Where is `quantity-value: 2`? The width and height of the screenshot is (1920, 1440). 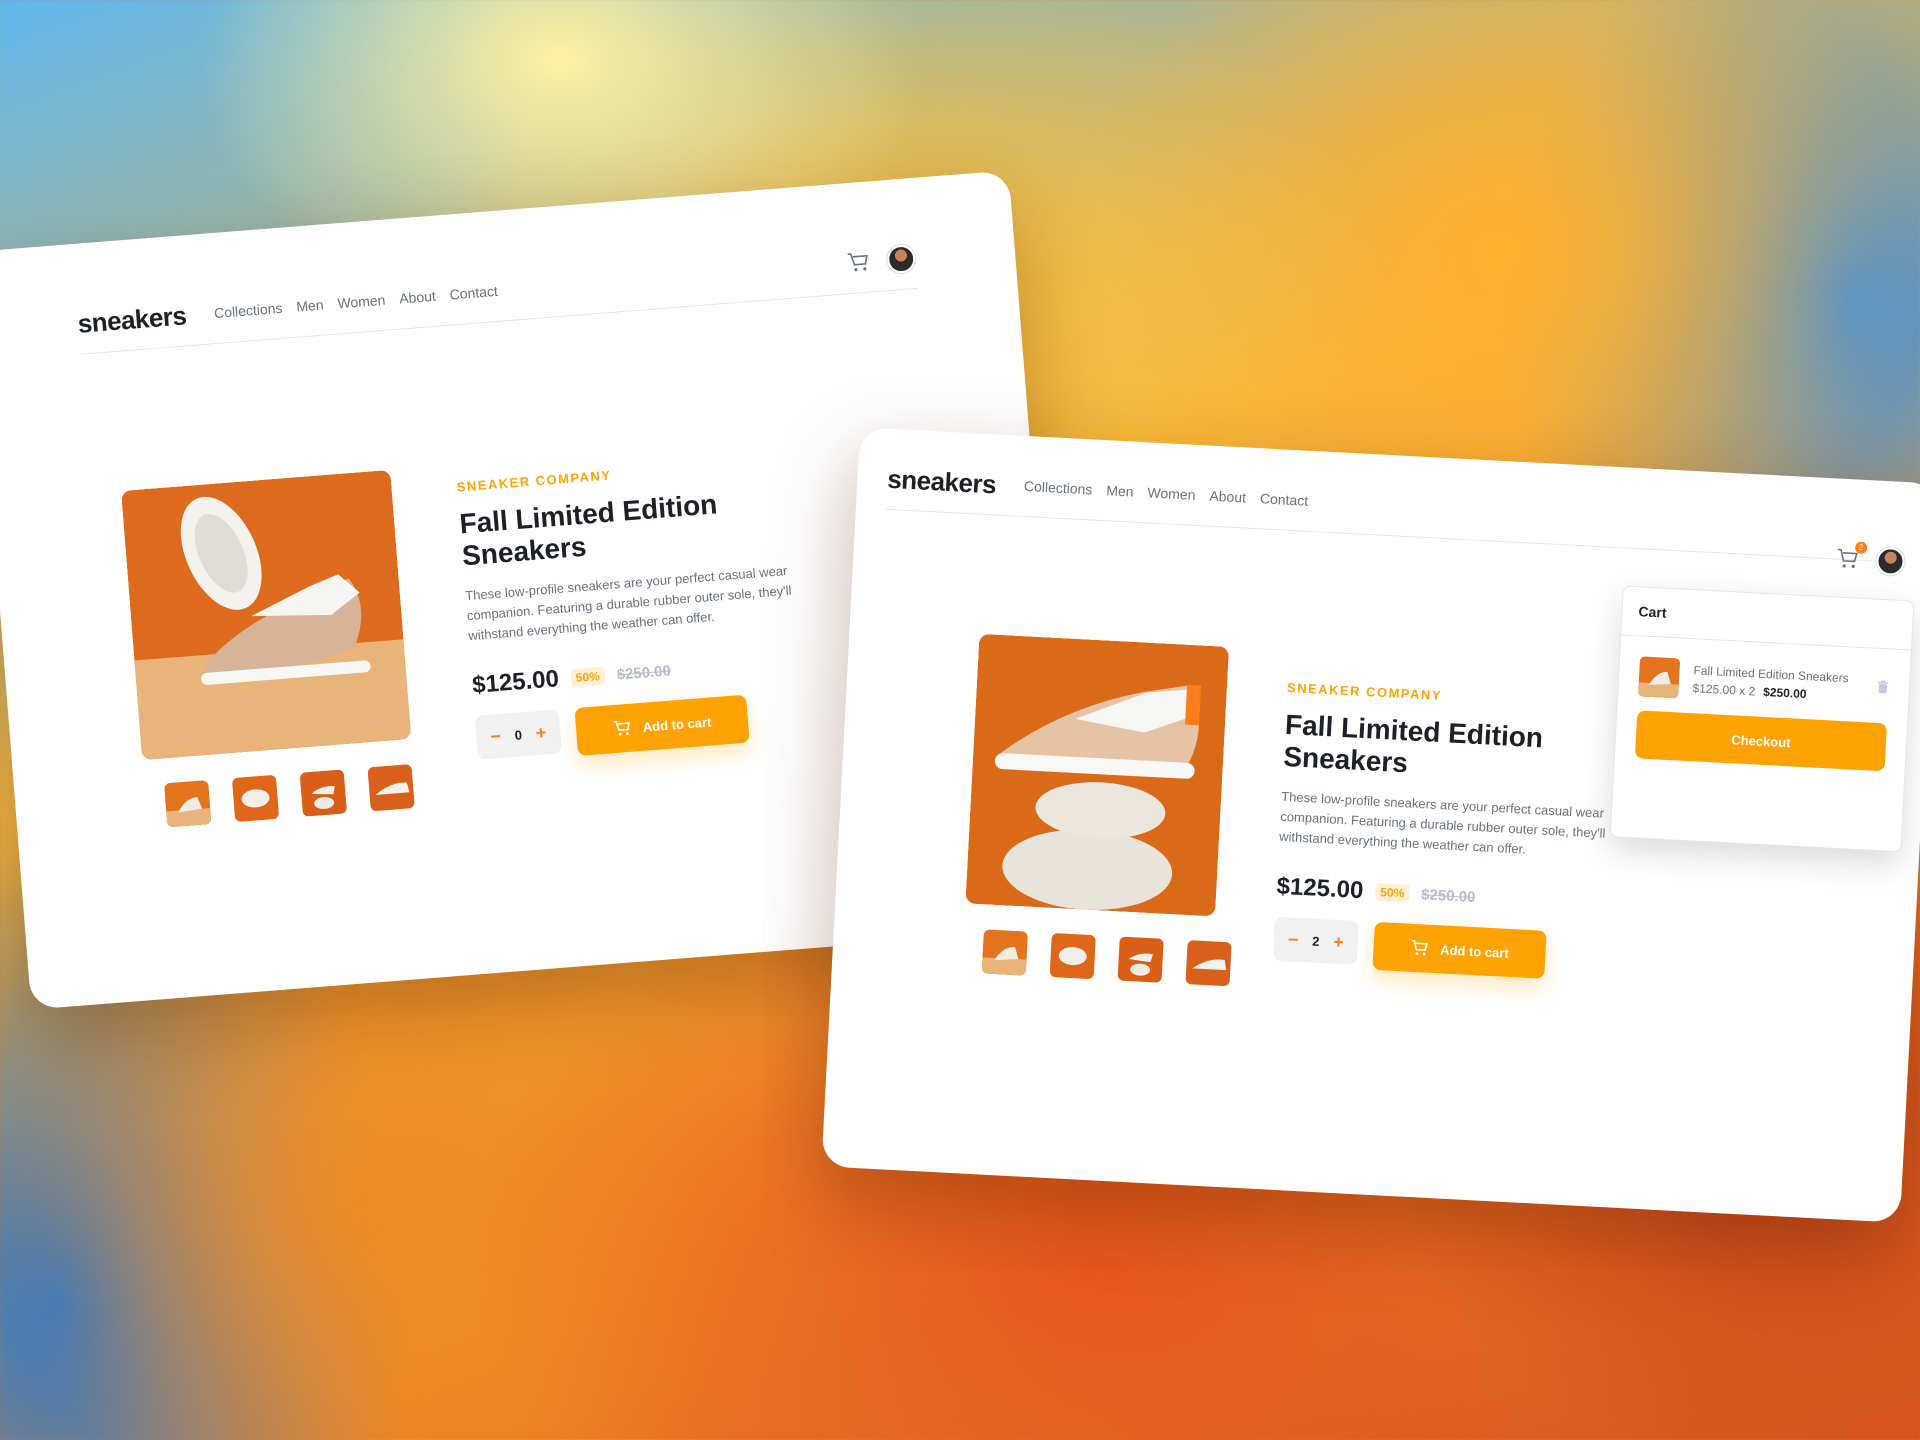 quantity-value: 2 is located at coordinates (1315, 941).